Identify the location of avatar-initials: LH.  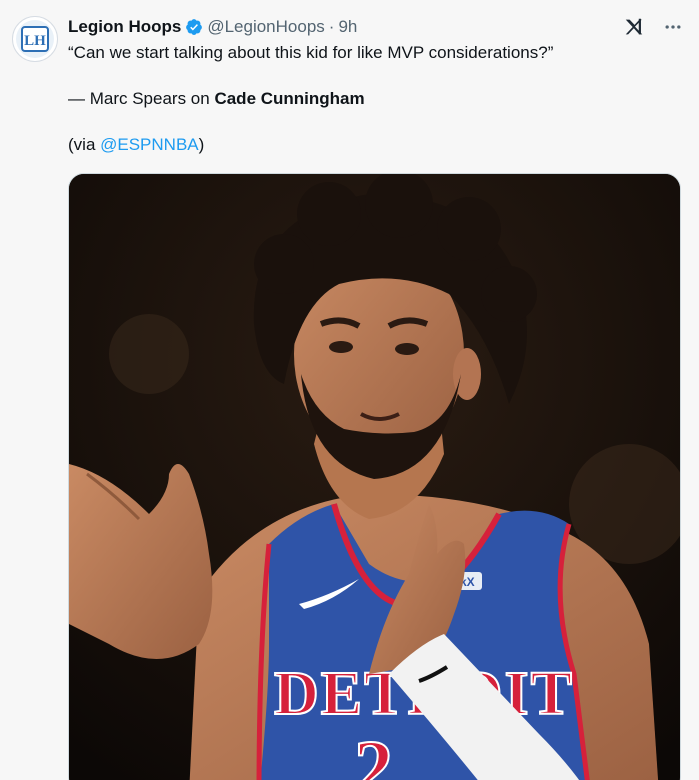
(35, 41).